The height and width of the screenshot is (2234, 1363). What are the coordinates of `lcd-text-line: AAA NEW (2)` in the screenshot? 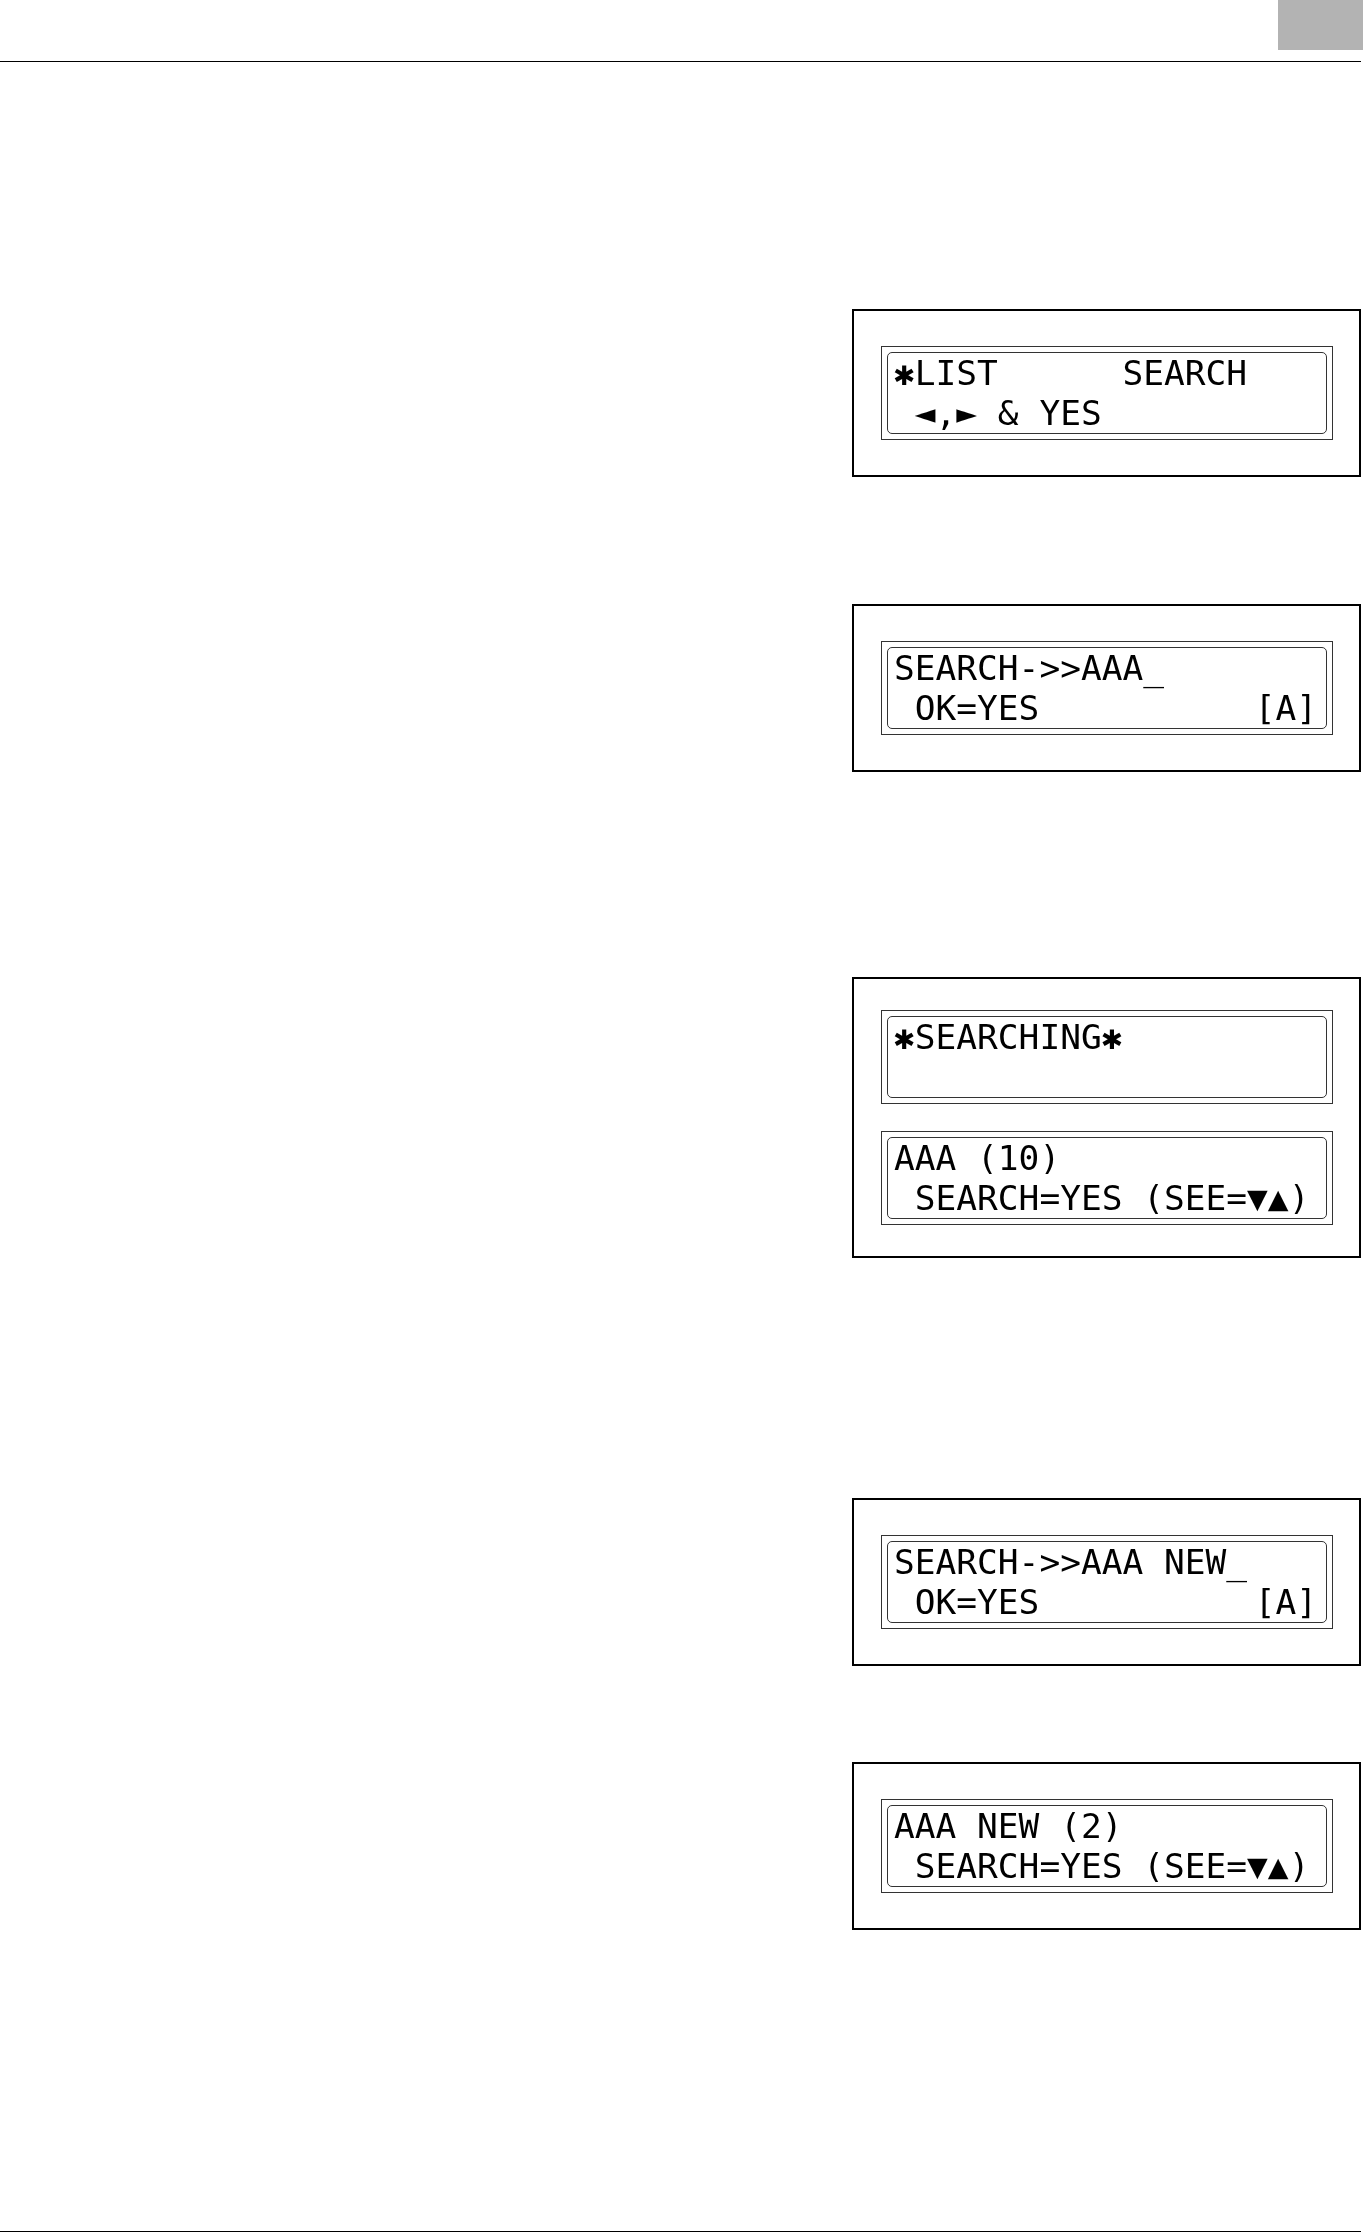 It's located at (1008, 1826).